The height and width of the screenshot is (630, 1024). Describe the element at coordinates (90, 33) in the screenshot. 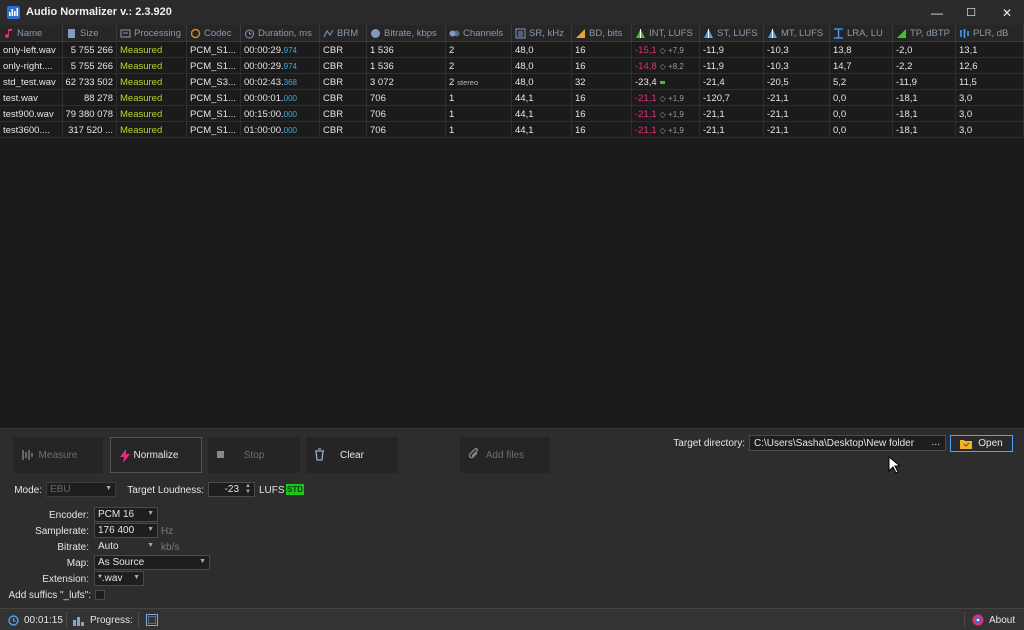

I see `column-header-size: Size` at that location.